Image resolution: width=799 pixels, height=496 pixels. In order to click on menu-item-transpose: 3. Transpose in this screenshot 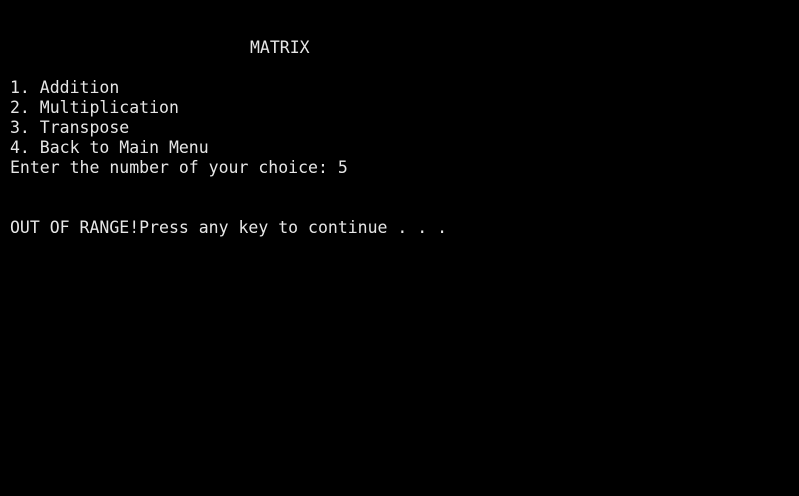, I will do `click(70, 127)`.